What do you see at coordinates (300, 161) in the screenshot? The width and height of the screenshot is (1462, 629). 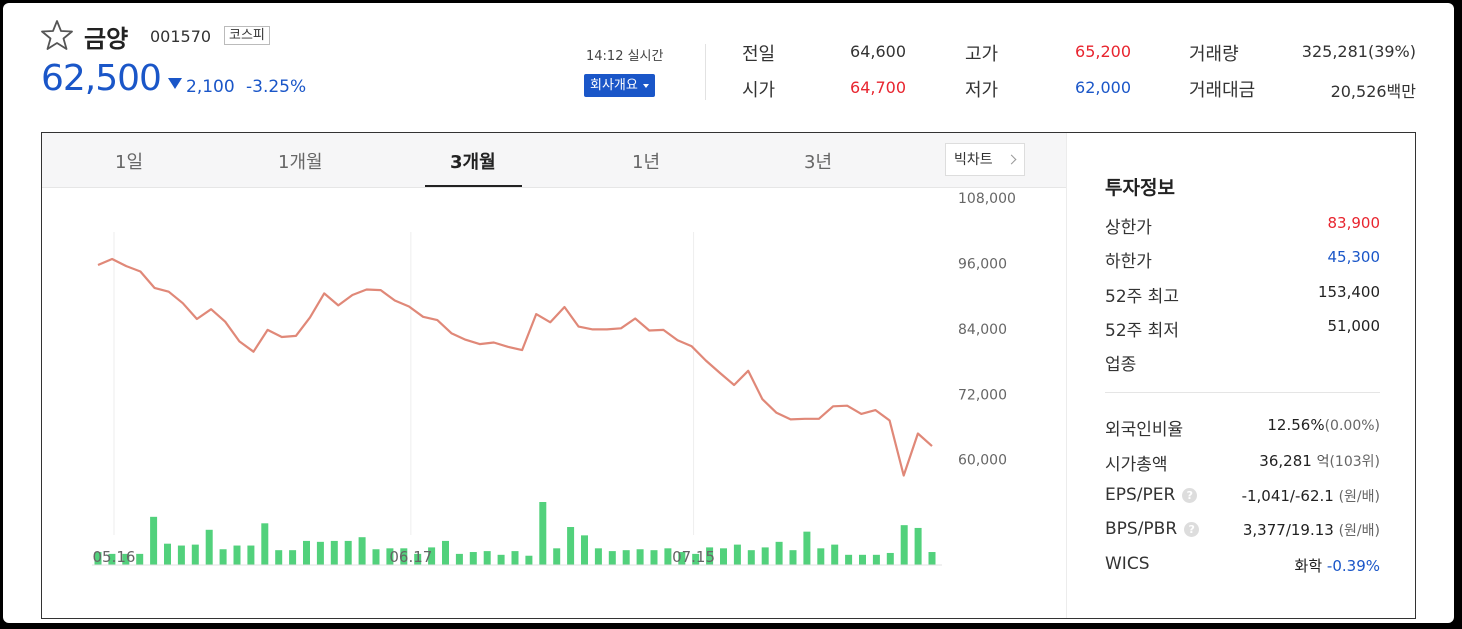 I see `tab-1month: 1개월` at bounding box center [300, 161].